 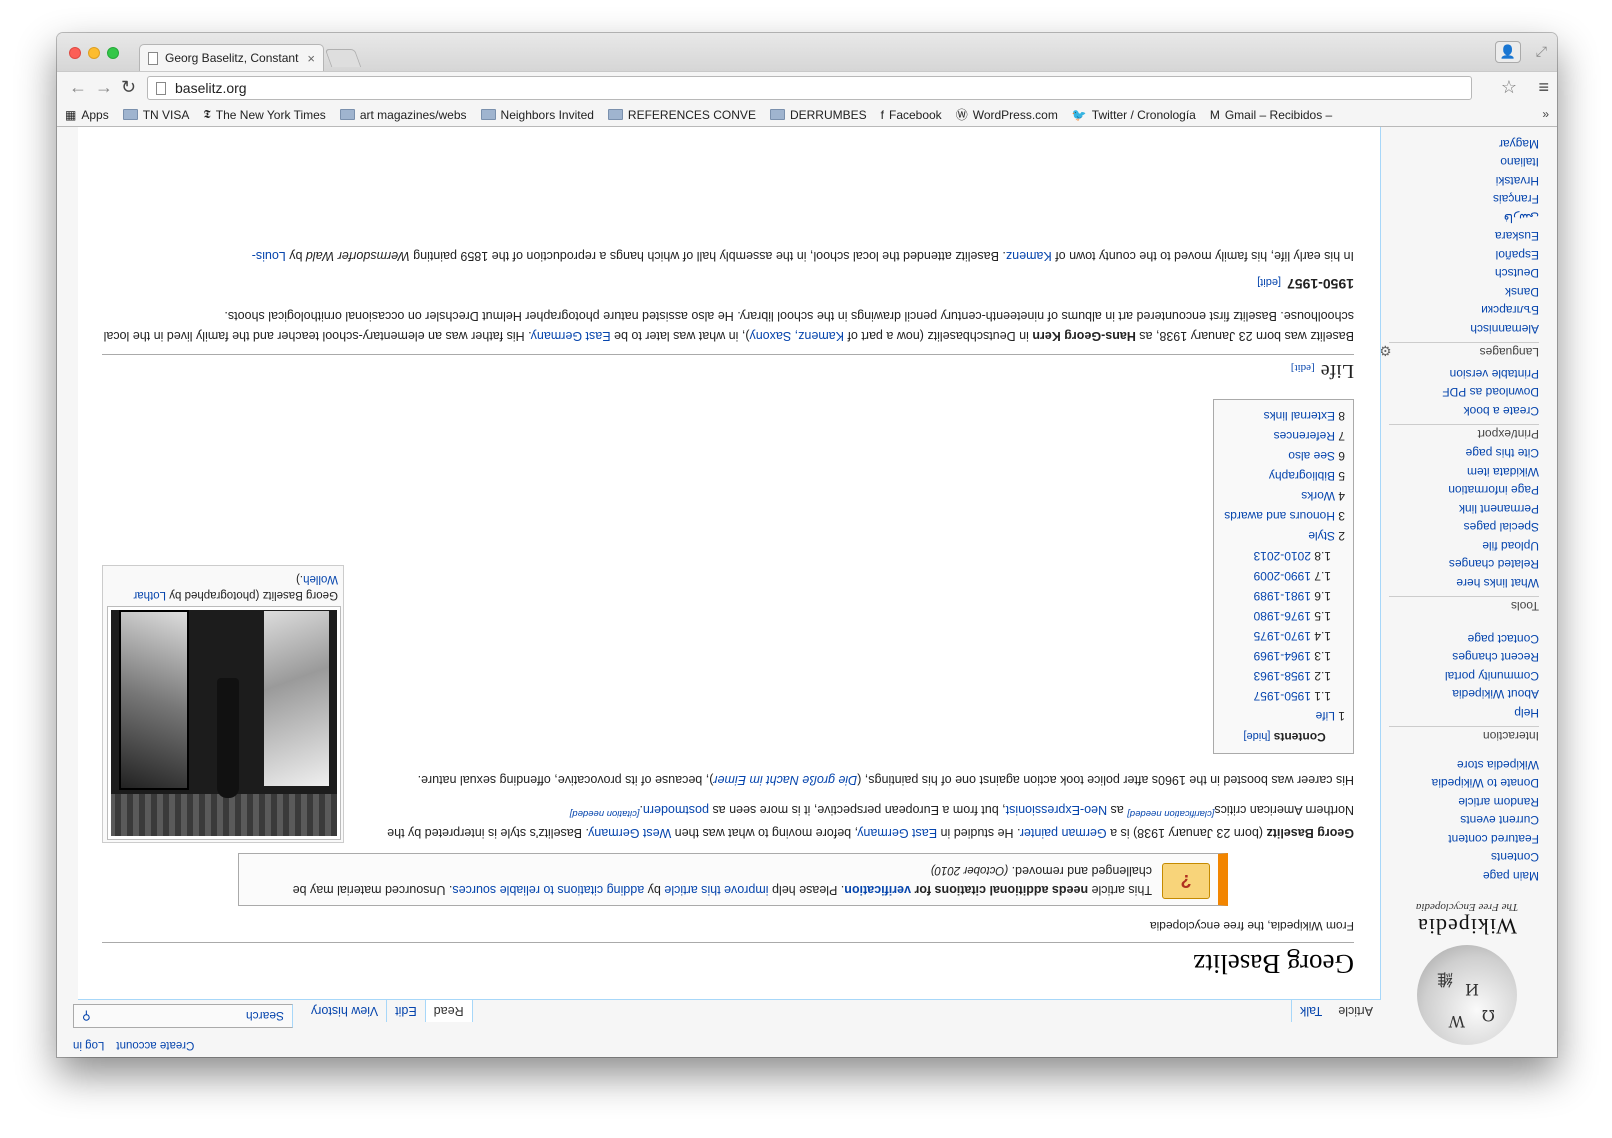 I want to click on baselitz-photo, so click(x=224, y=723).